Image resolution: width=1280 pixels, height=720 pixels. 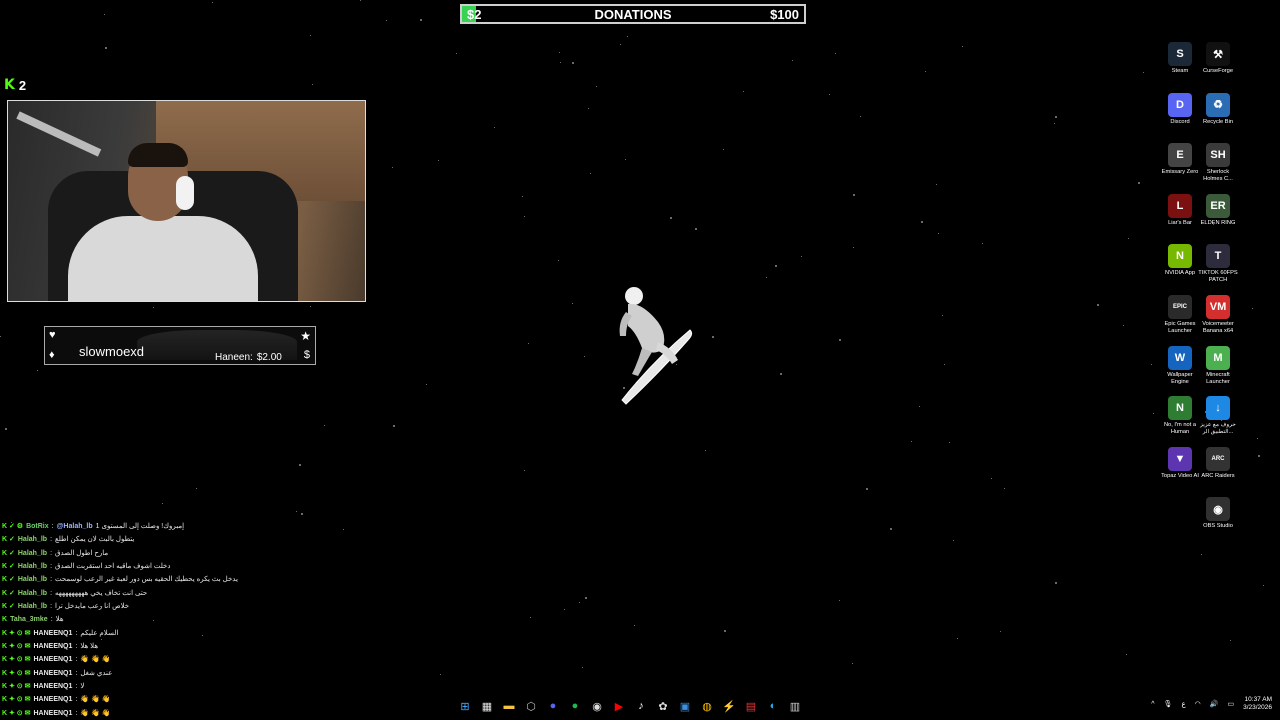 What do you see at coordinates (729, 706) in the screenshot?
I see `app2-icon: ⚡` at bounding box center [729, 706].